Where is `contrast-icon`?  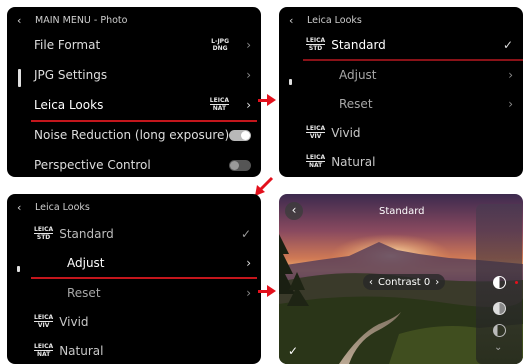 contrast-icon is located at coordinates (499, 282).